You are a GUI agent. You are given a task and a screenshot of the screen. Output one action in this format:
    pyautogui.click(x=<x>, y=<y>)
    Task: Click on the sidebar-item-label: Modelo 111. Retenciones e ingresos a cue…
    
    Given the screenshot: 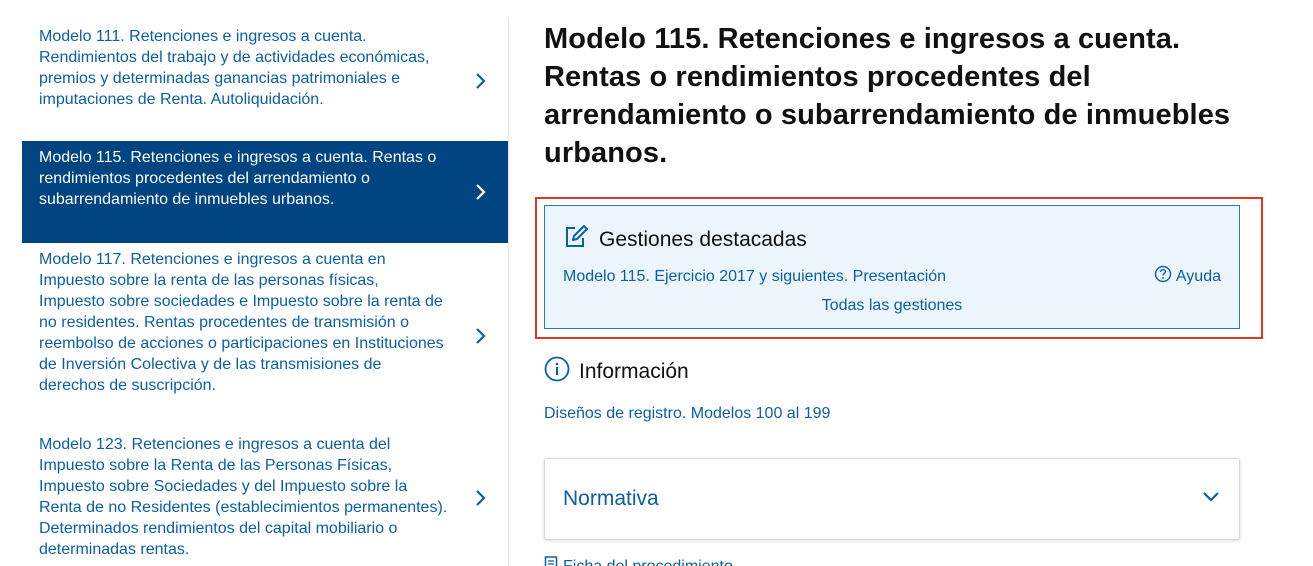 What is the action you would take?
    pyautogui.click(x=234, y=68)
    